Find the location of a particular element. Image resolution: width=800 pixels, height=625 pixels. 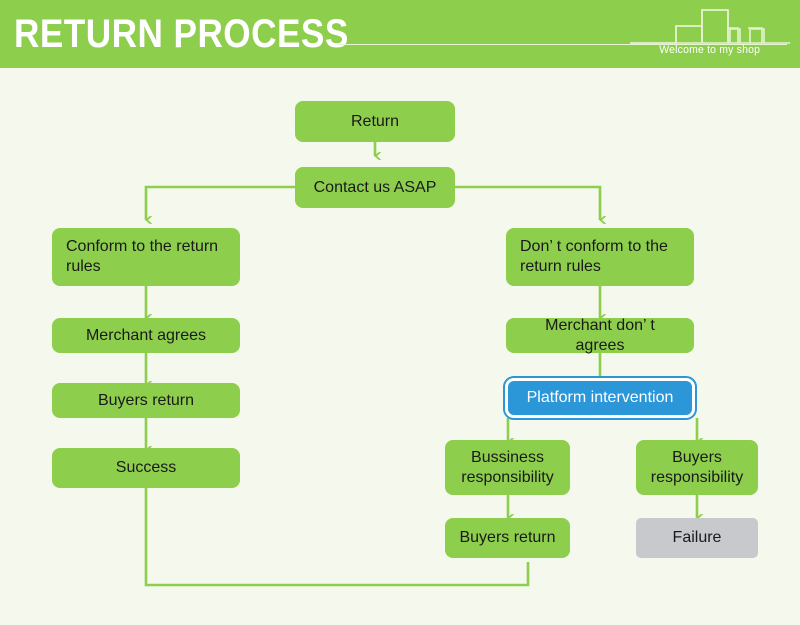

node-buyers-return-right-label: Buyers return is located at coordinates (507, 538).